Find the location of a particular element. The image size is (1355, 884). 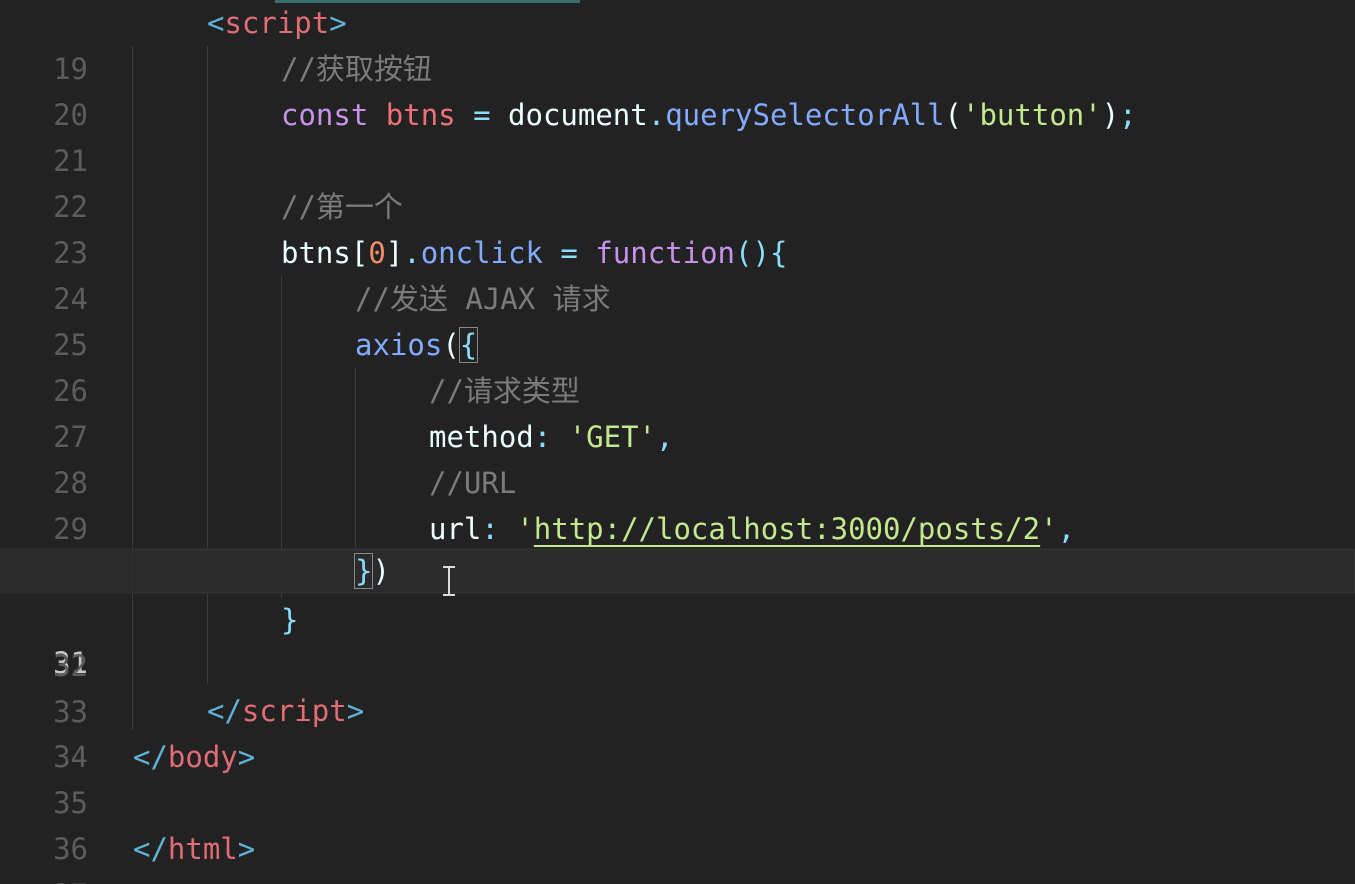

code-line: 37 </html> is located at coordinates (677, 855).